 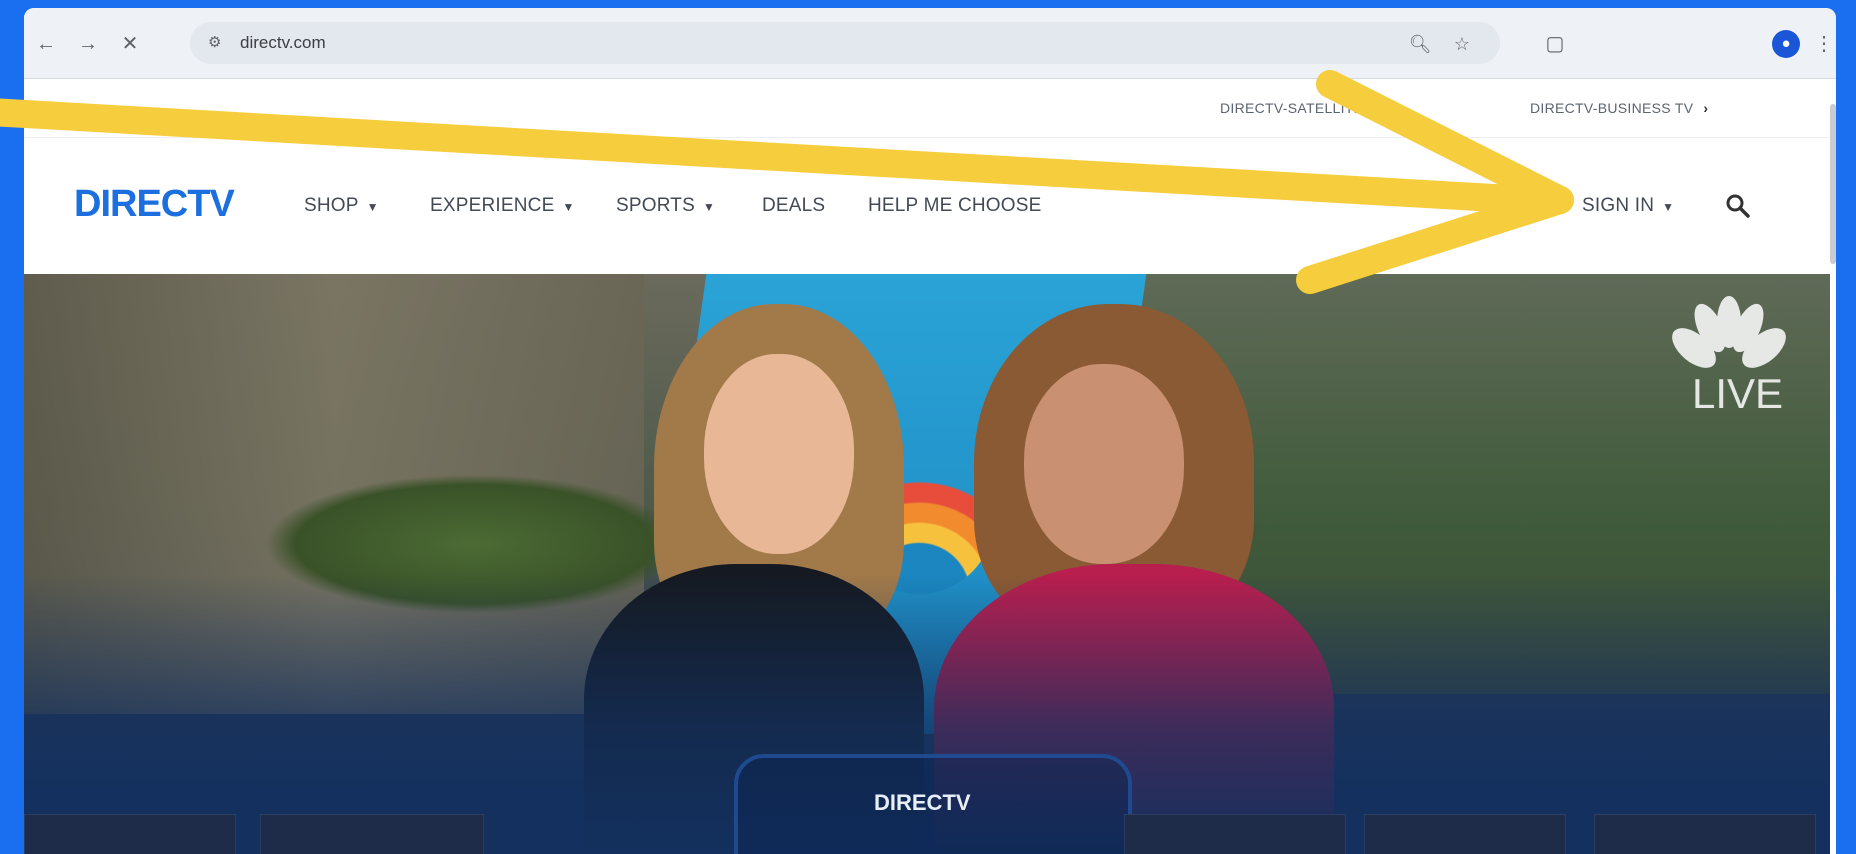 I want to click on nav-sports-label: SPORTS, so click(x=655, y=205).